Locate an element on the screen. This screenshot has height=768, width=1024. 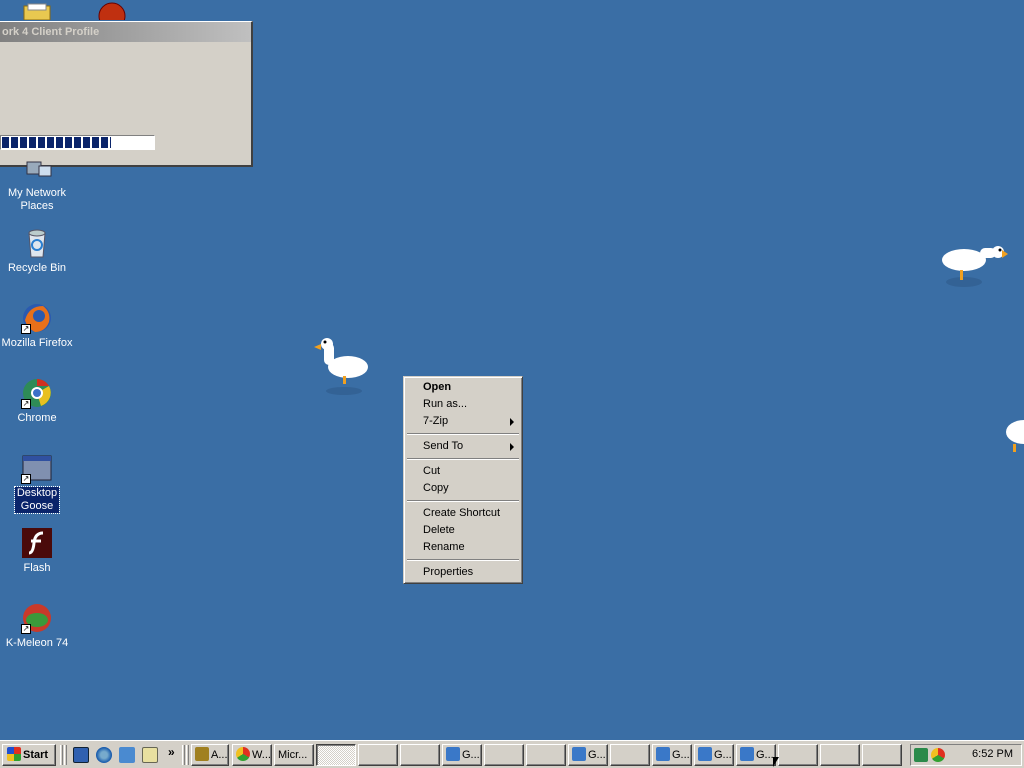
outlook-express-icon is located at coordinates (127, 755).